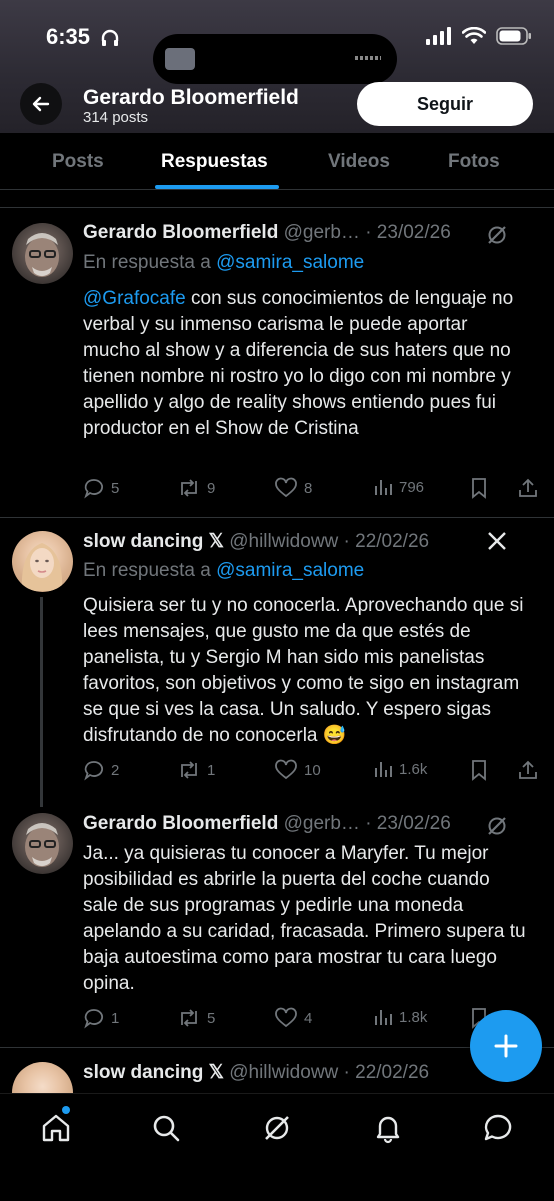 The width and height of the screenshot is (554, 1201). I want to click on tweet-actions: 2 1 10 1.6k, so click(313, 771).